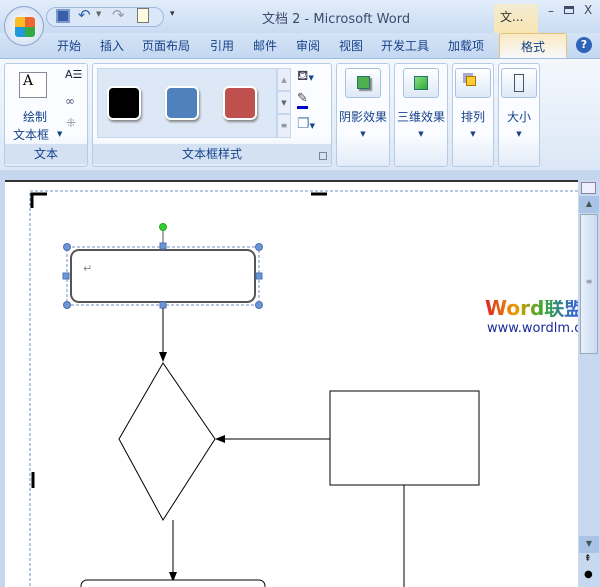 The width and height of the screenshot is (600, 587). Describe the element at coordinates (363, 83) in the screenshot. I see `shadow-effects-icon` at that location.